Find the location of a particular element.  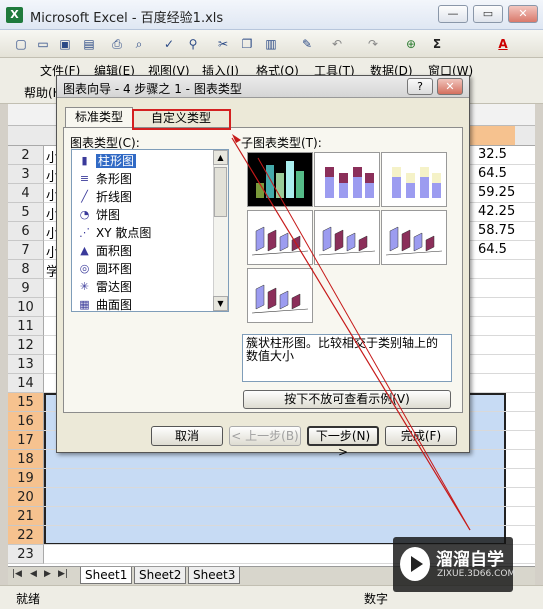

sheet-tab-3: Sheet3 is located at coordinates (214, 575).